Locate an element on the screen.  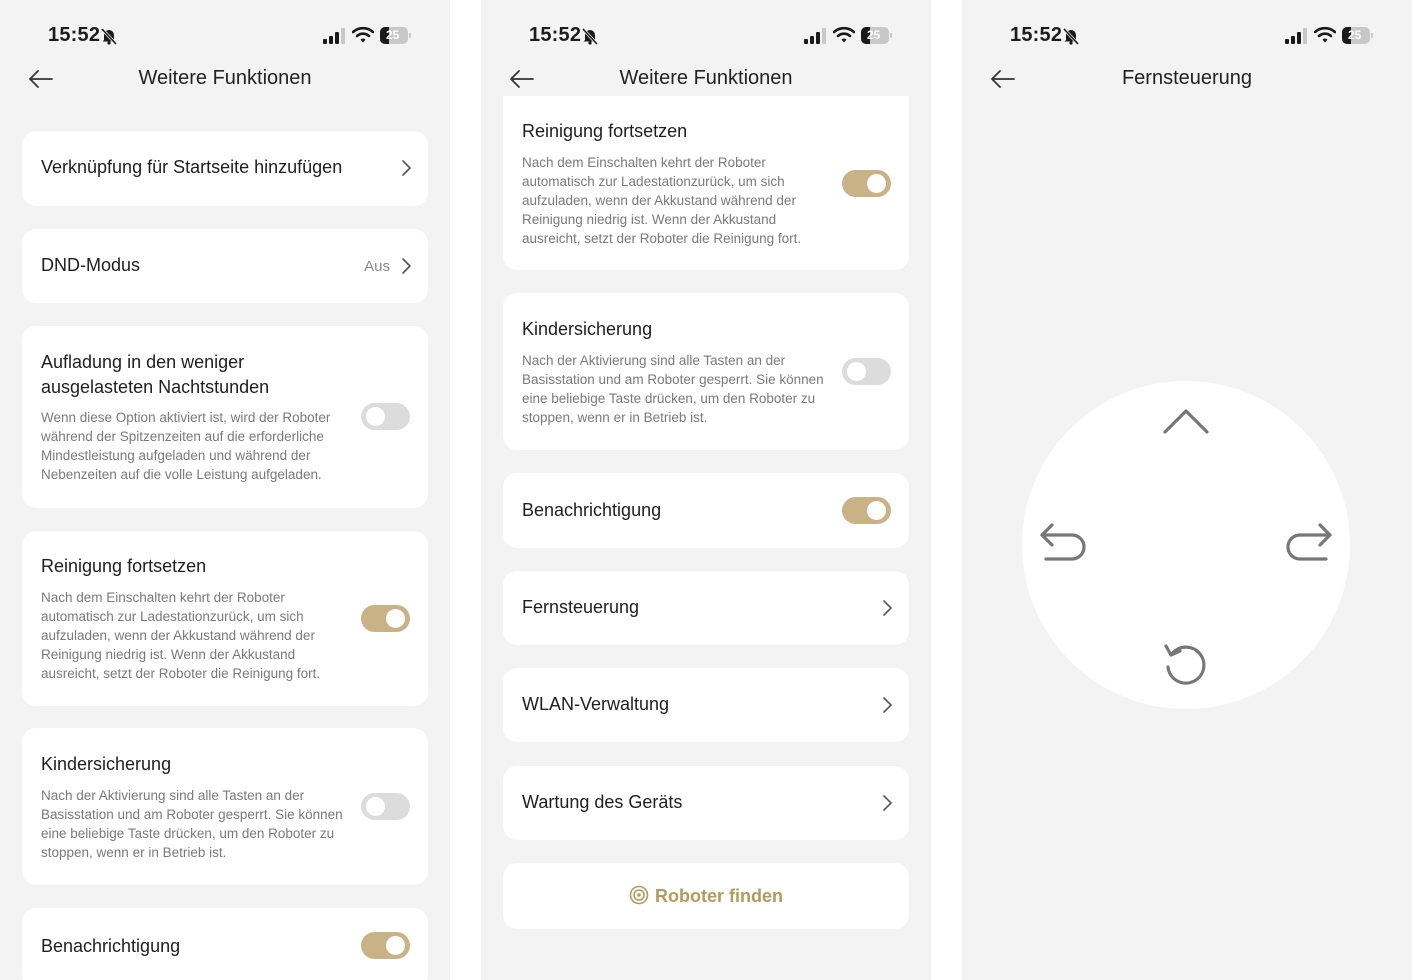
nav-bar: Fernsteuerung is located at coordinates (1187, 80).